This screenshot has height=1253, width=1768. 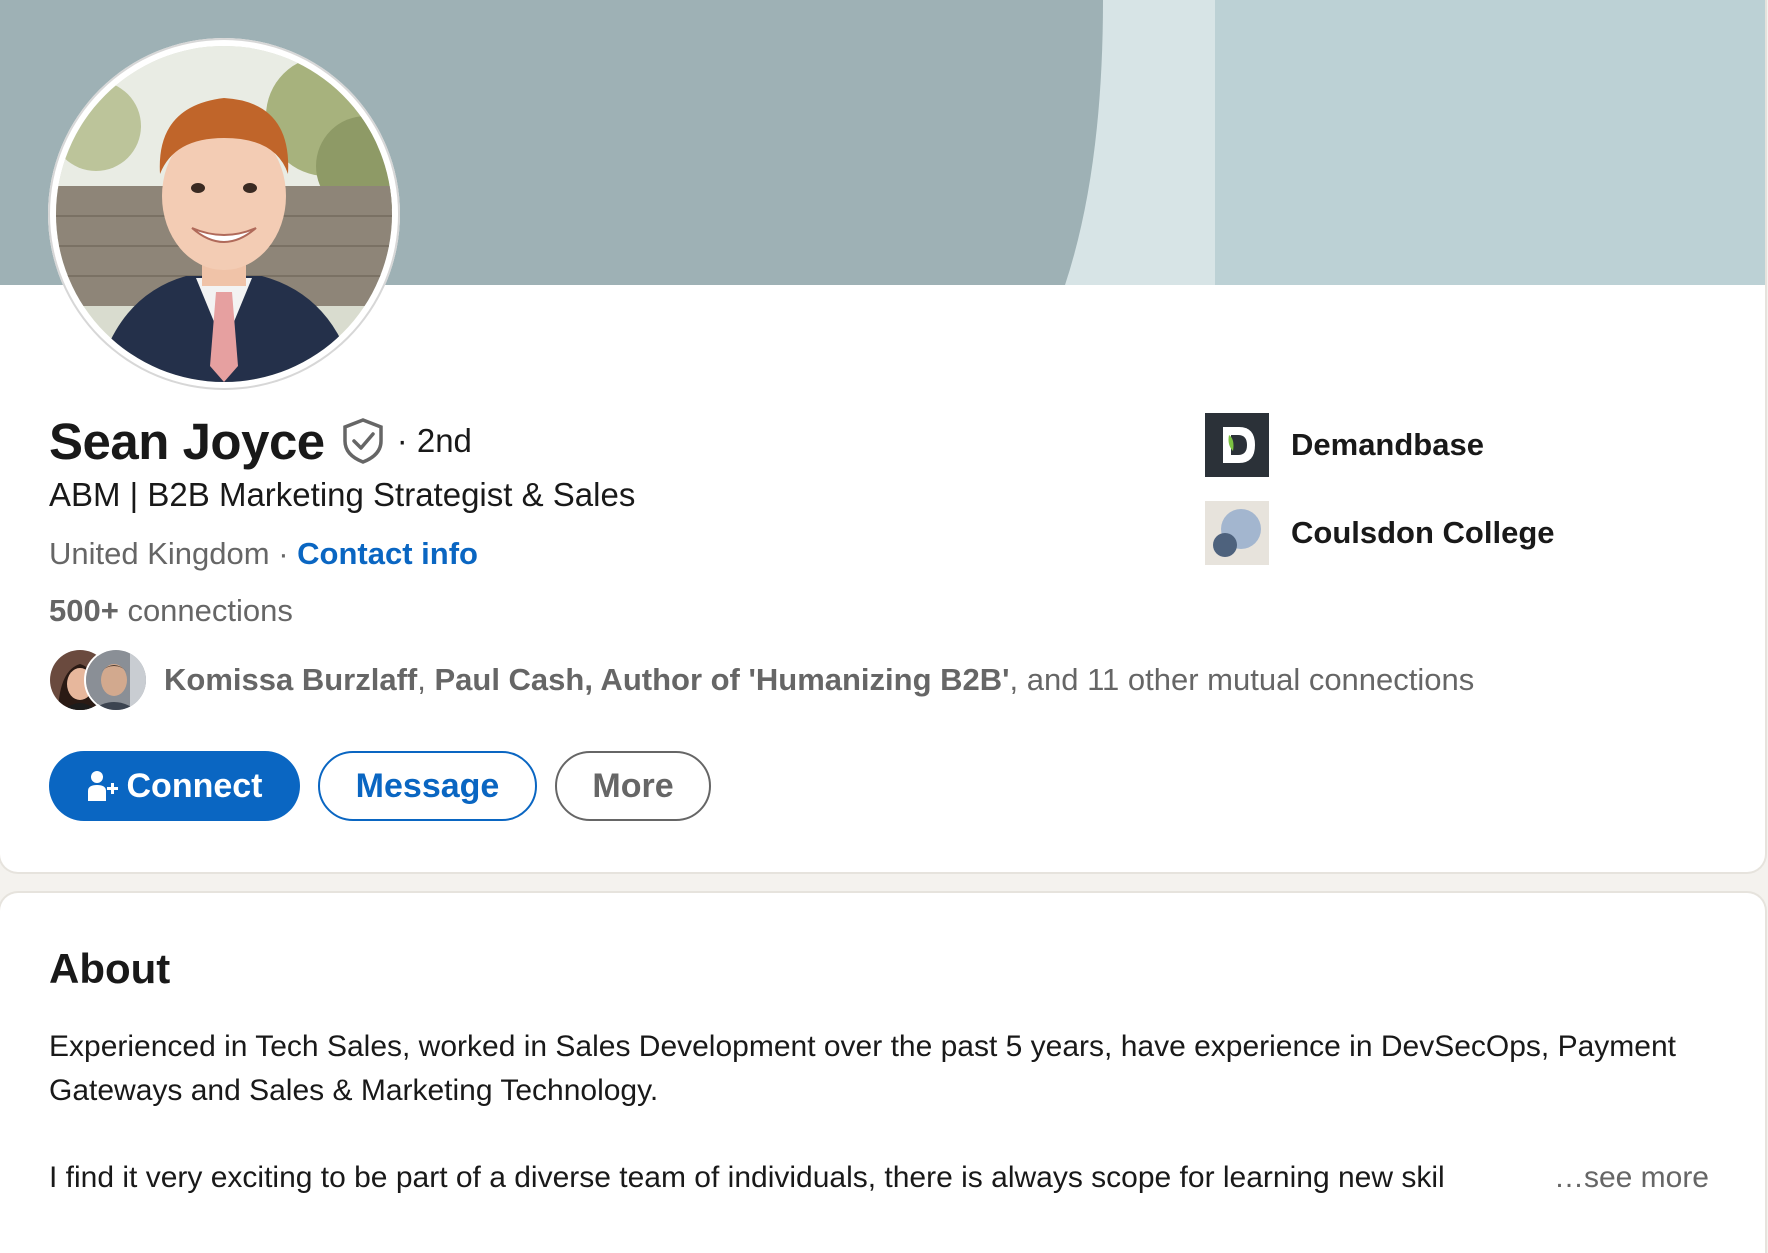 What do you see at coordinates (434, 440) in the screenshot?
I see `connection-degree: · 2nd` at bounding box center [434, 440].